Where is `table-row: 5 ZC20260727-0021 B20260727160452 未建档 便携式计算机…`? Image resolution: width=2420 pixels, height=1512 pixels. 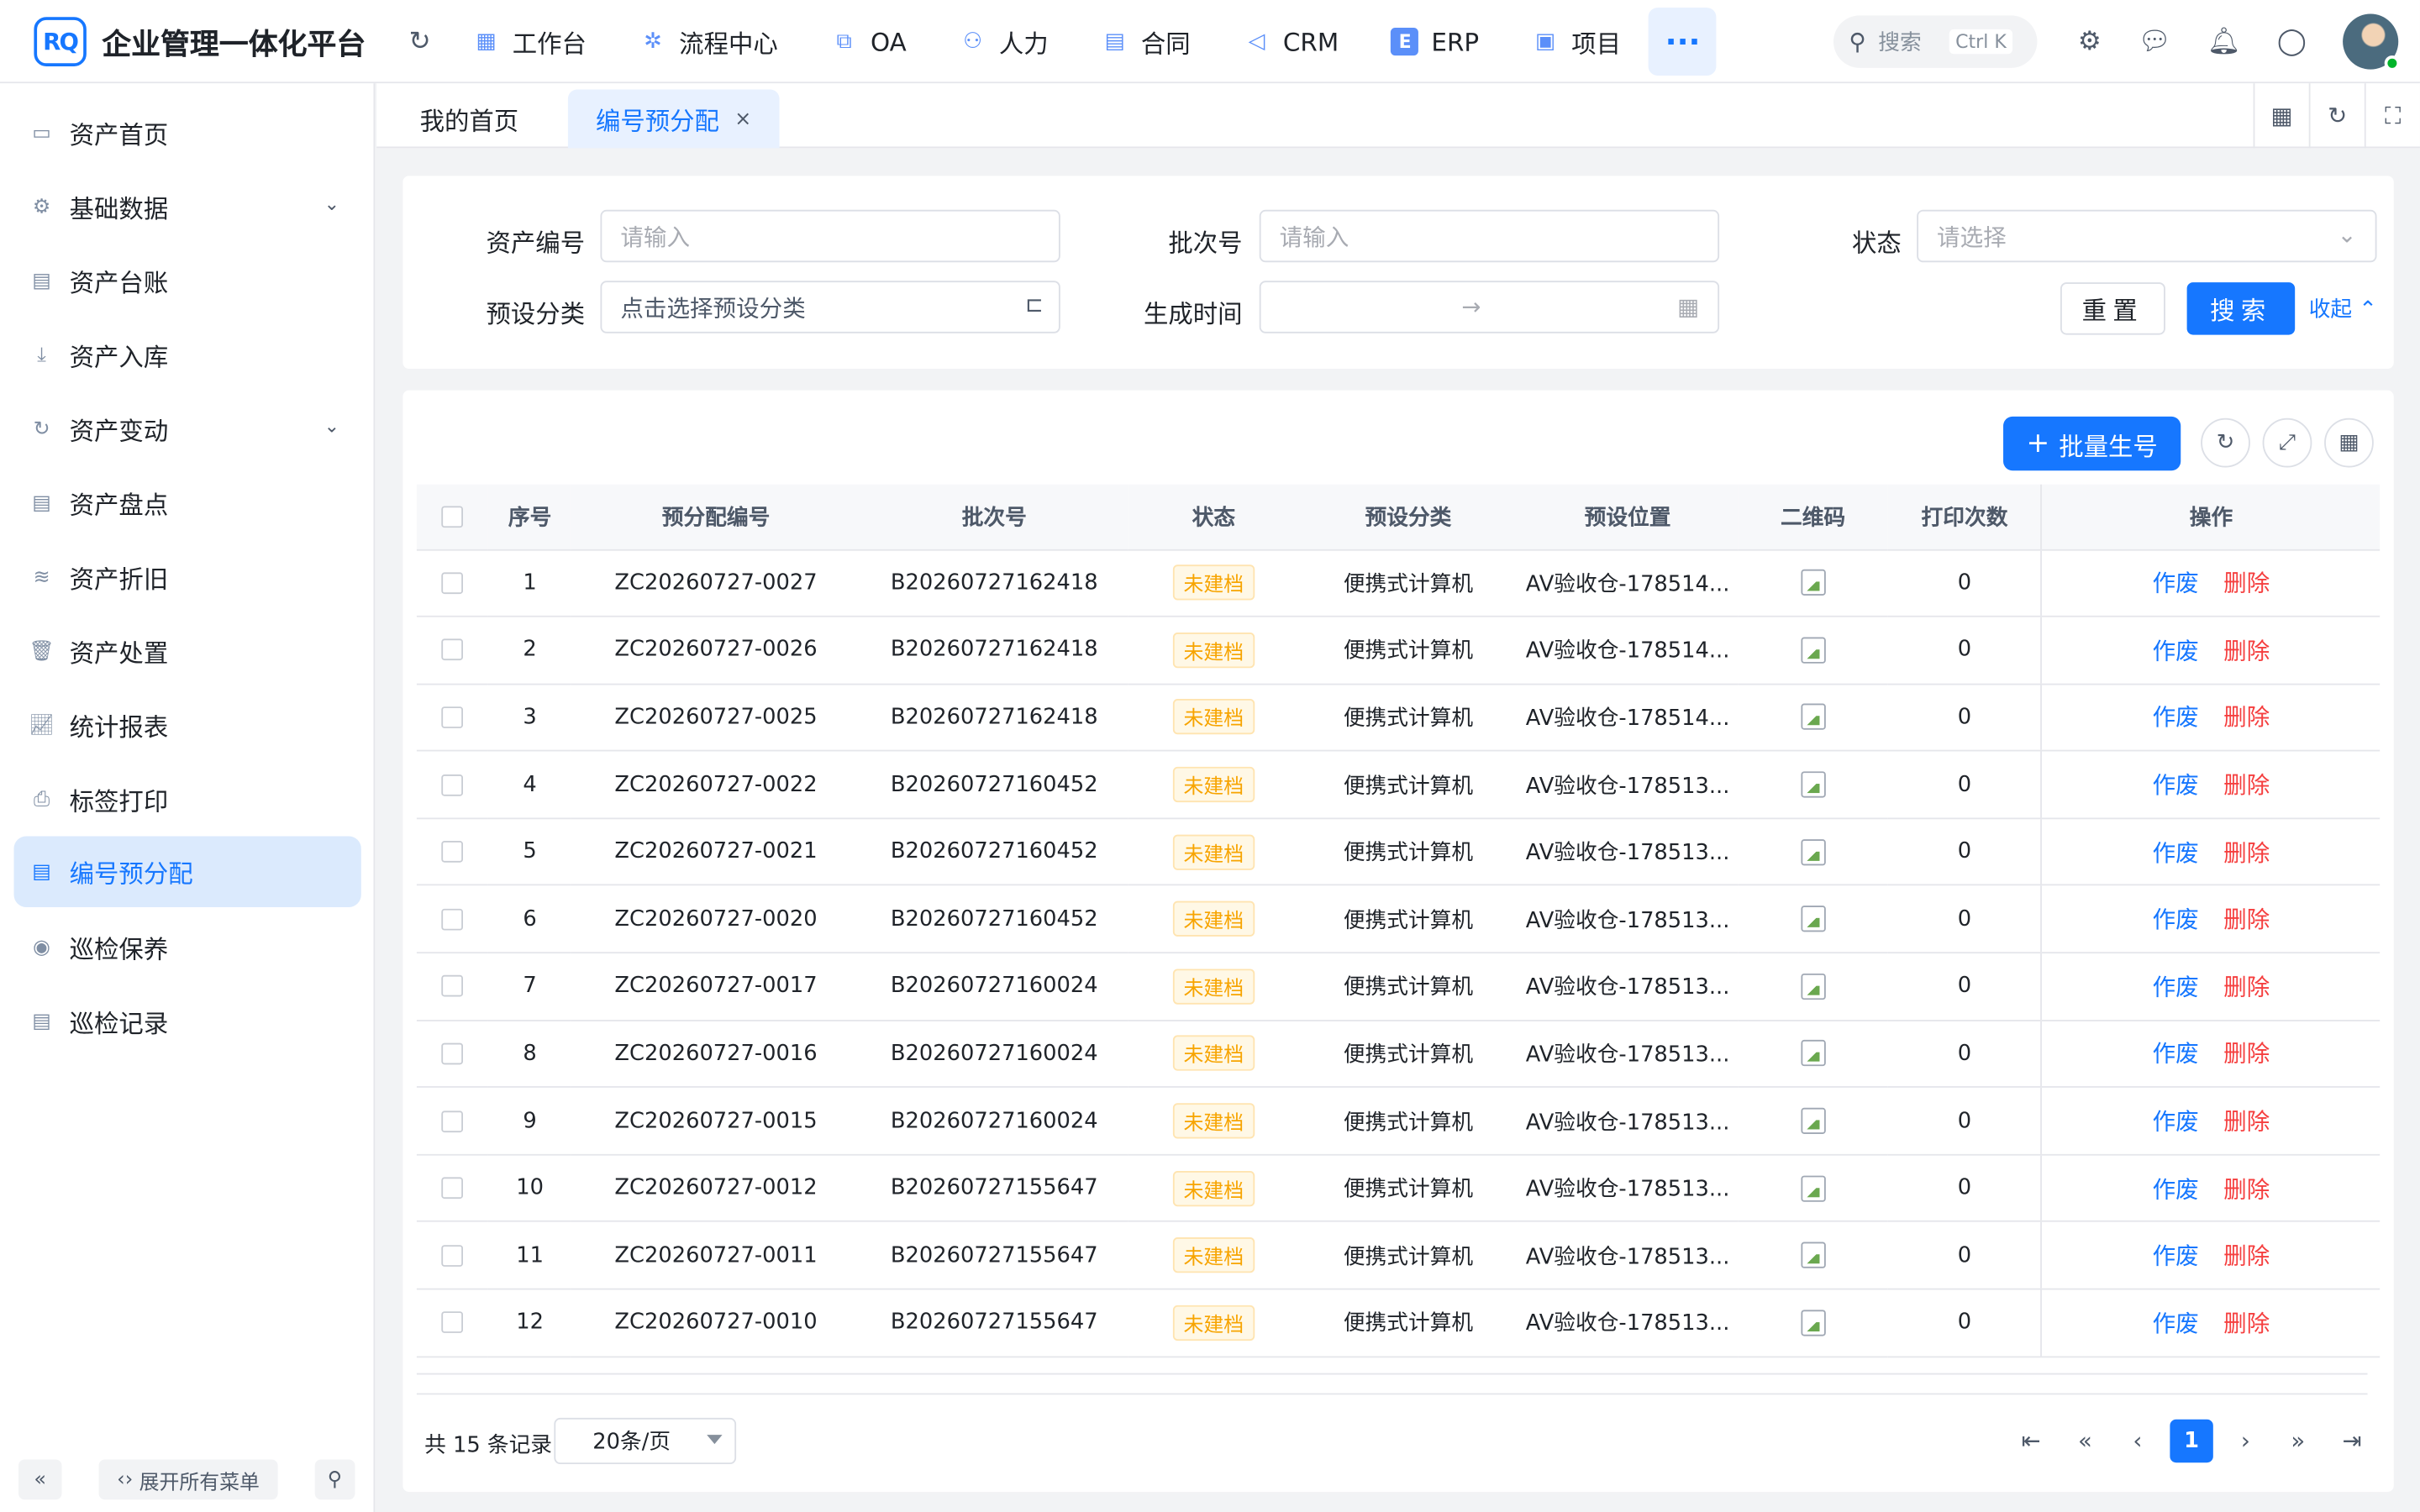 table-row: 5 ZC20260727-0021 B20260727160452 未建档 便携式计算机… is located at coordinates (1398, 852).